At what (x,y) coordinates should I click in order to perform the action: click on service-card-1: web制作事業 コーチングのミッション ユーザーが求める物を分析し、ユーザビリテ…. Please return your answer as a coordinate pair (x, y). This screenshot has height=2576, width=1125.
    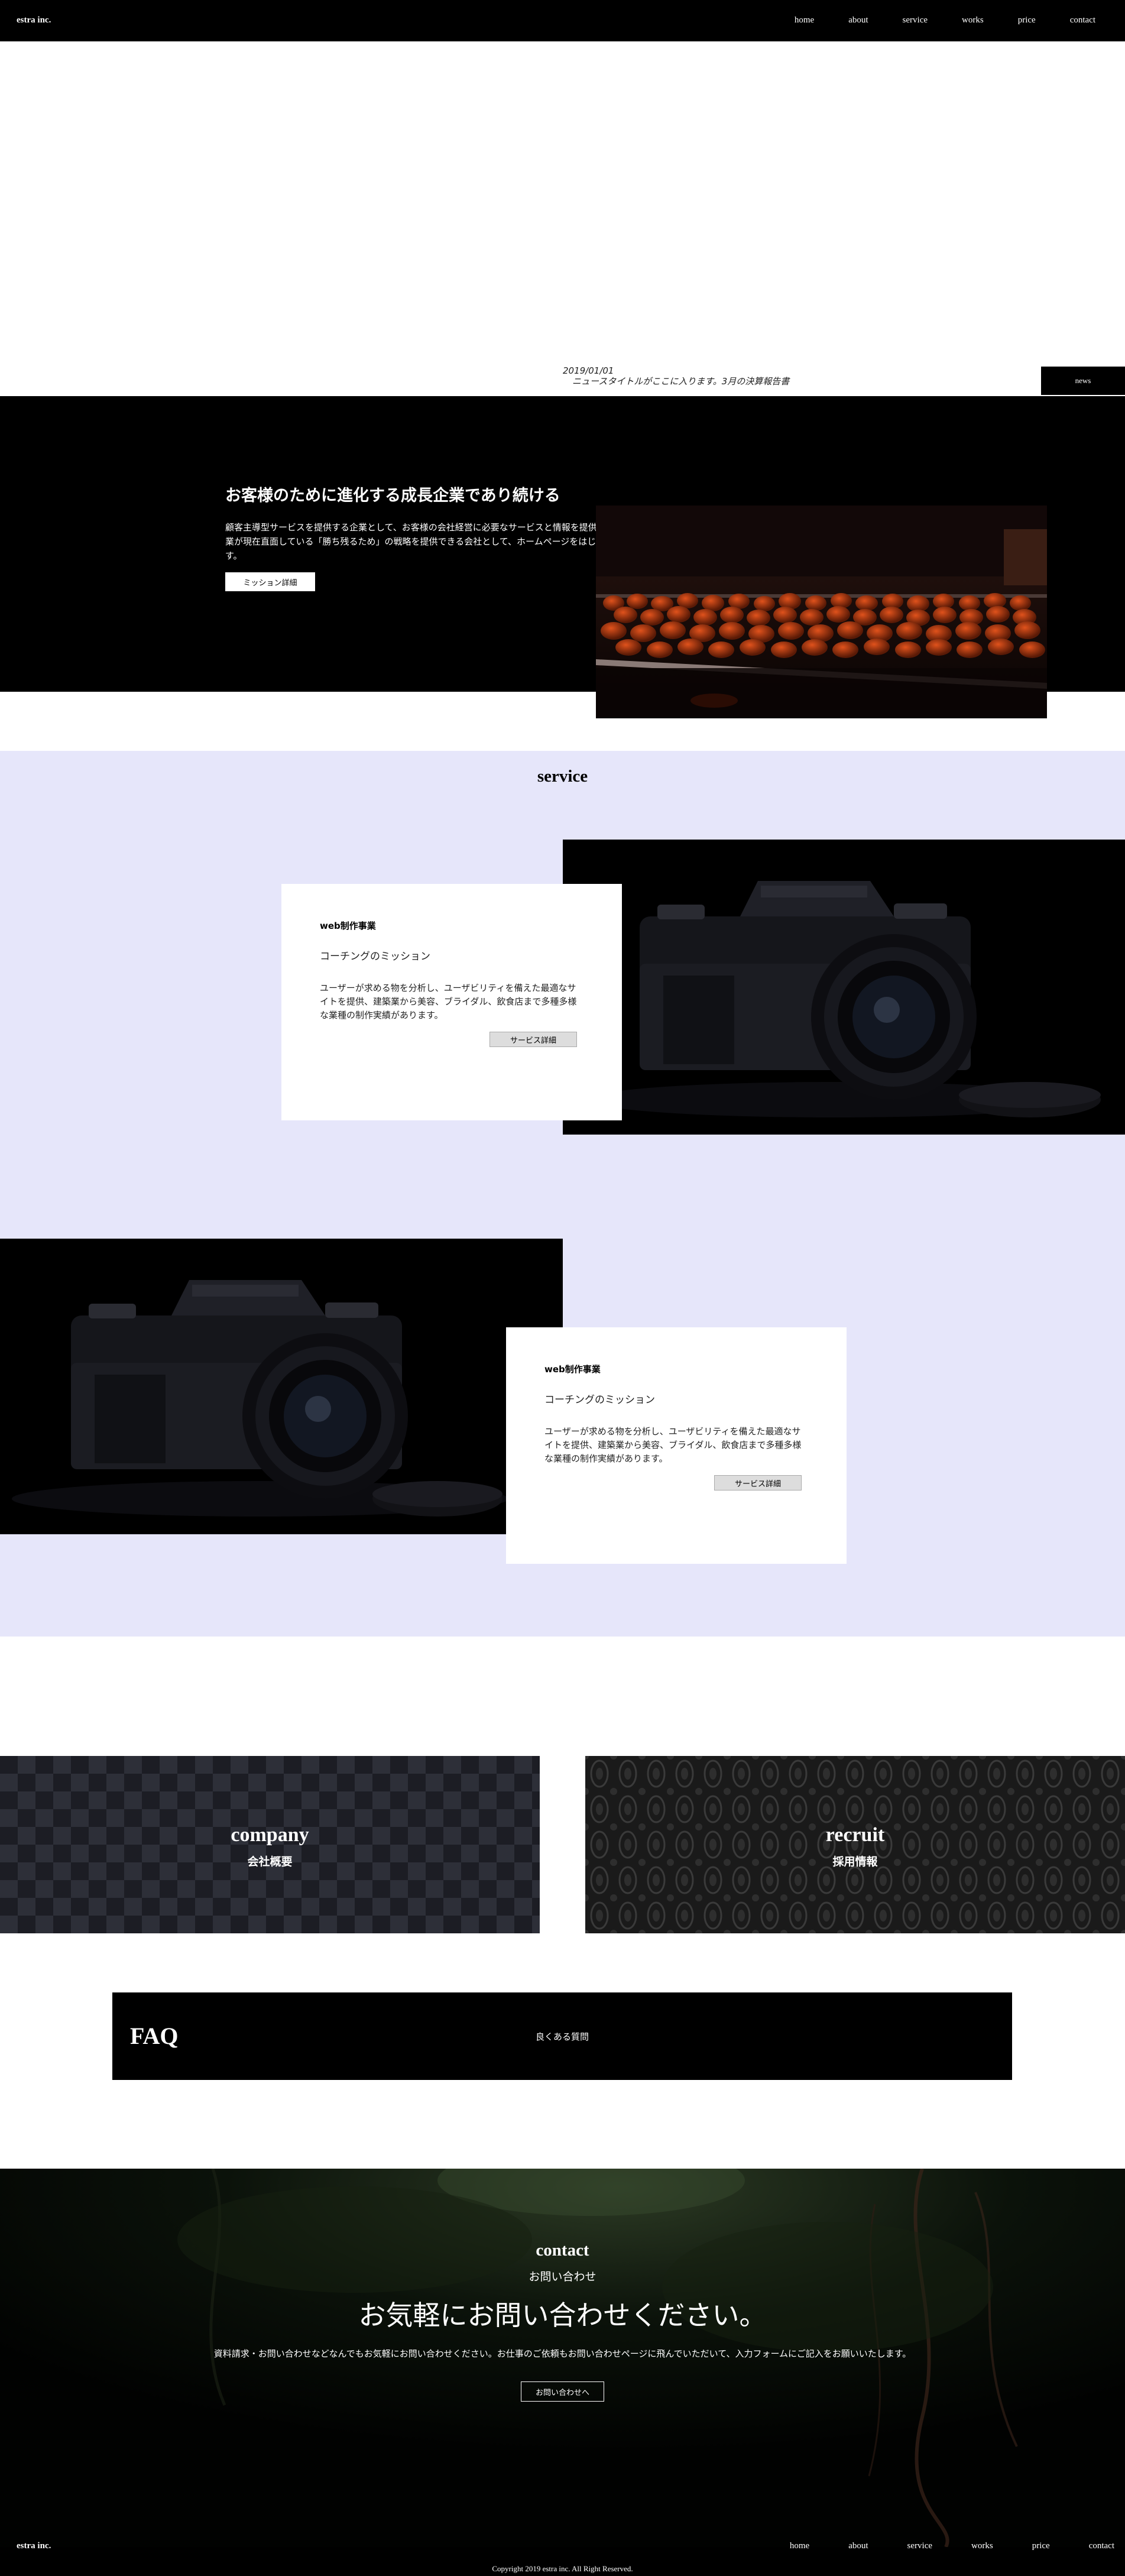
    Looking at the image, I should click on (451, 1002).